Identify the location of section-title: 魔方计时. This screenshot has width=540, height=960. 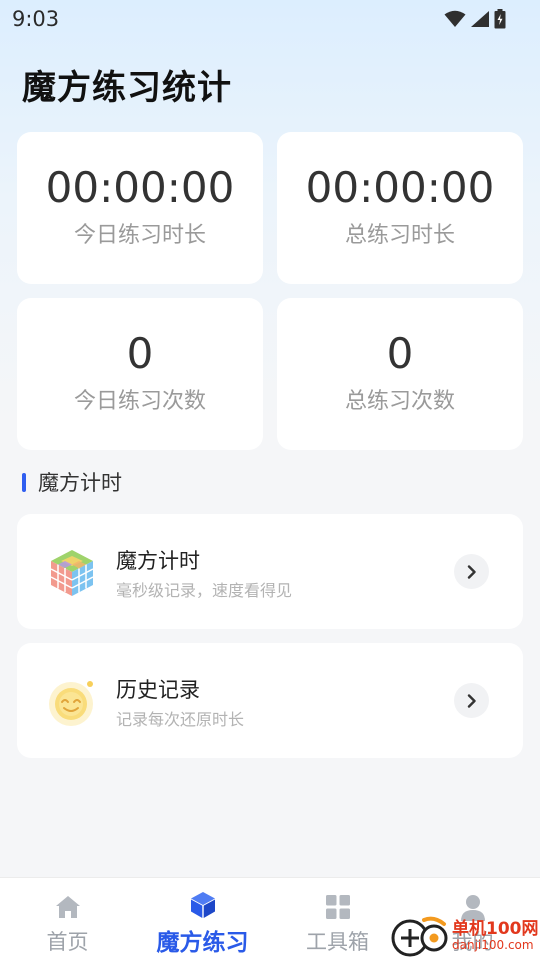
(80, 483).